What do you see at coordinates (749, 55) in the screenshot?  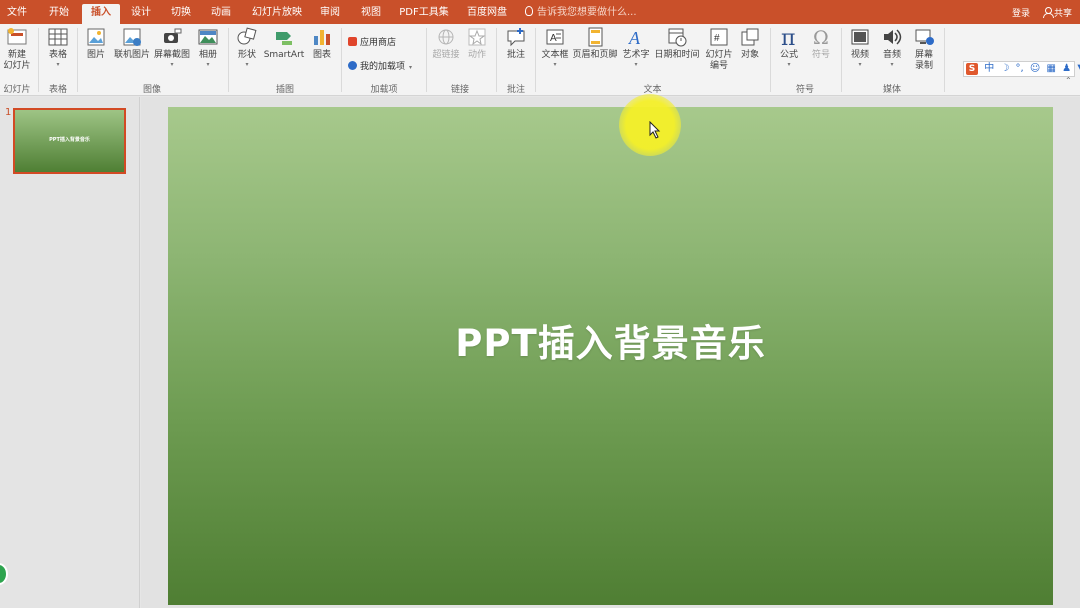 I see `object-label: 对象` at bounding box center [749, 55].